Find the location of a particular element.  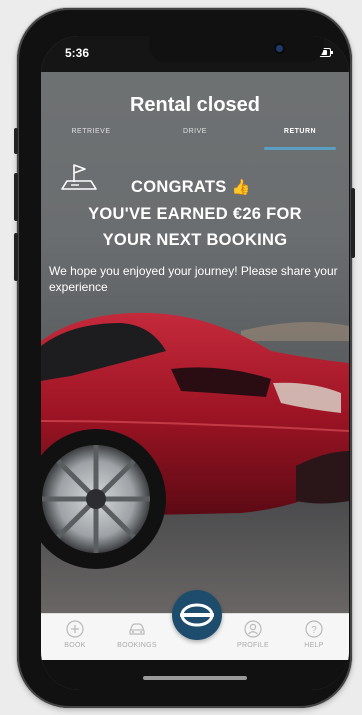

congrats-reward: YOU'VE EARNED €26 FOR is located at coordinates (195, 214).